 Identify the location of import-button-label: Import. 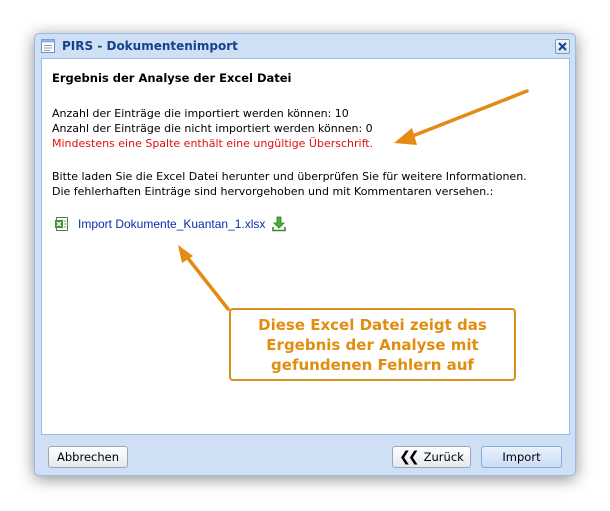
(521, 457).